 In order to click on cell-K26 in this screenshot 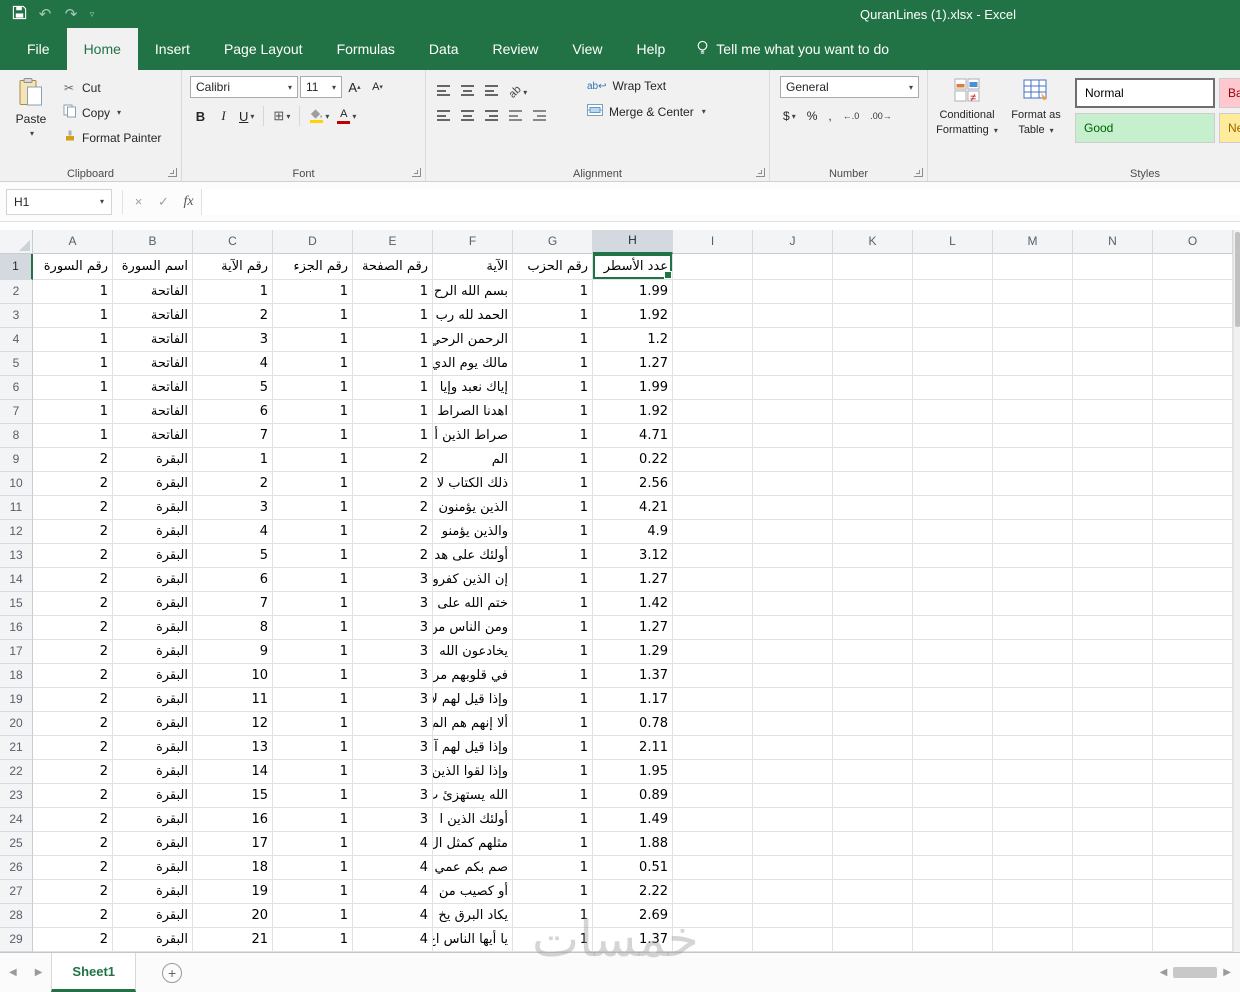, I will do `click(873, 868)`.